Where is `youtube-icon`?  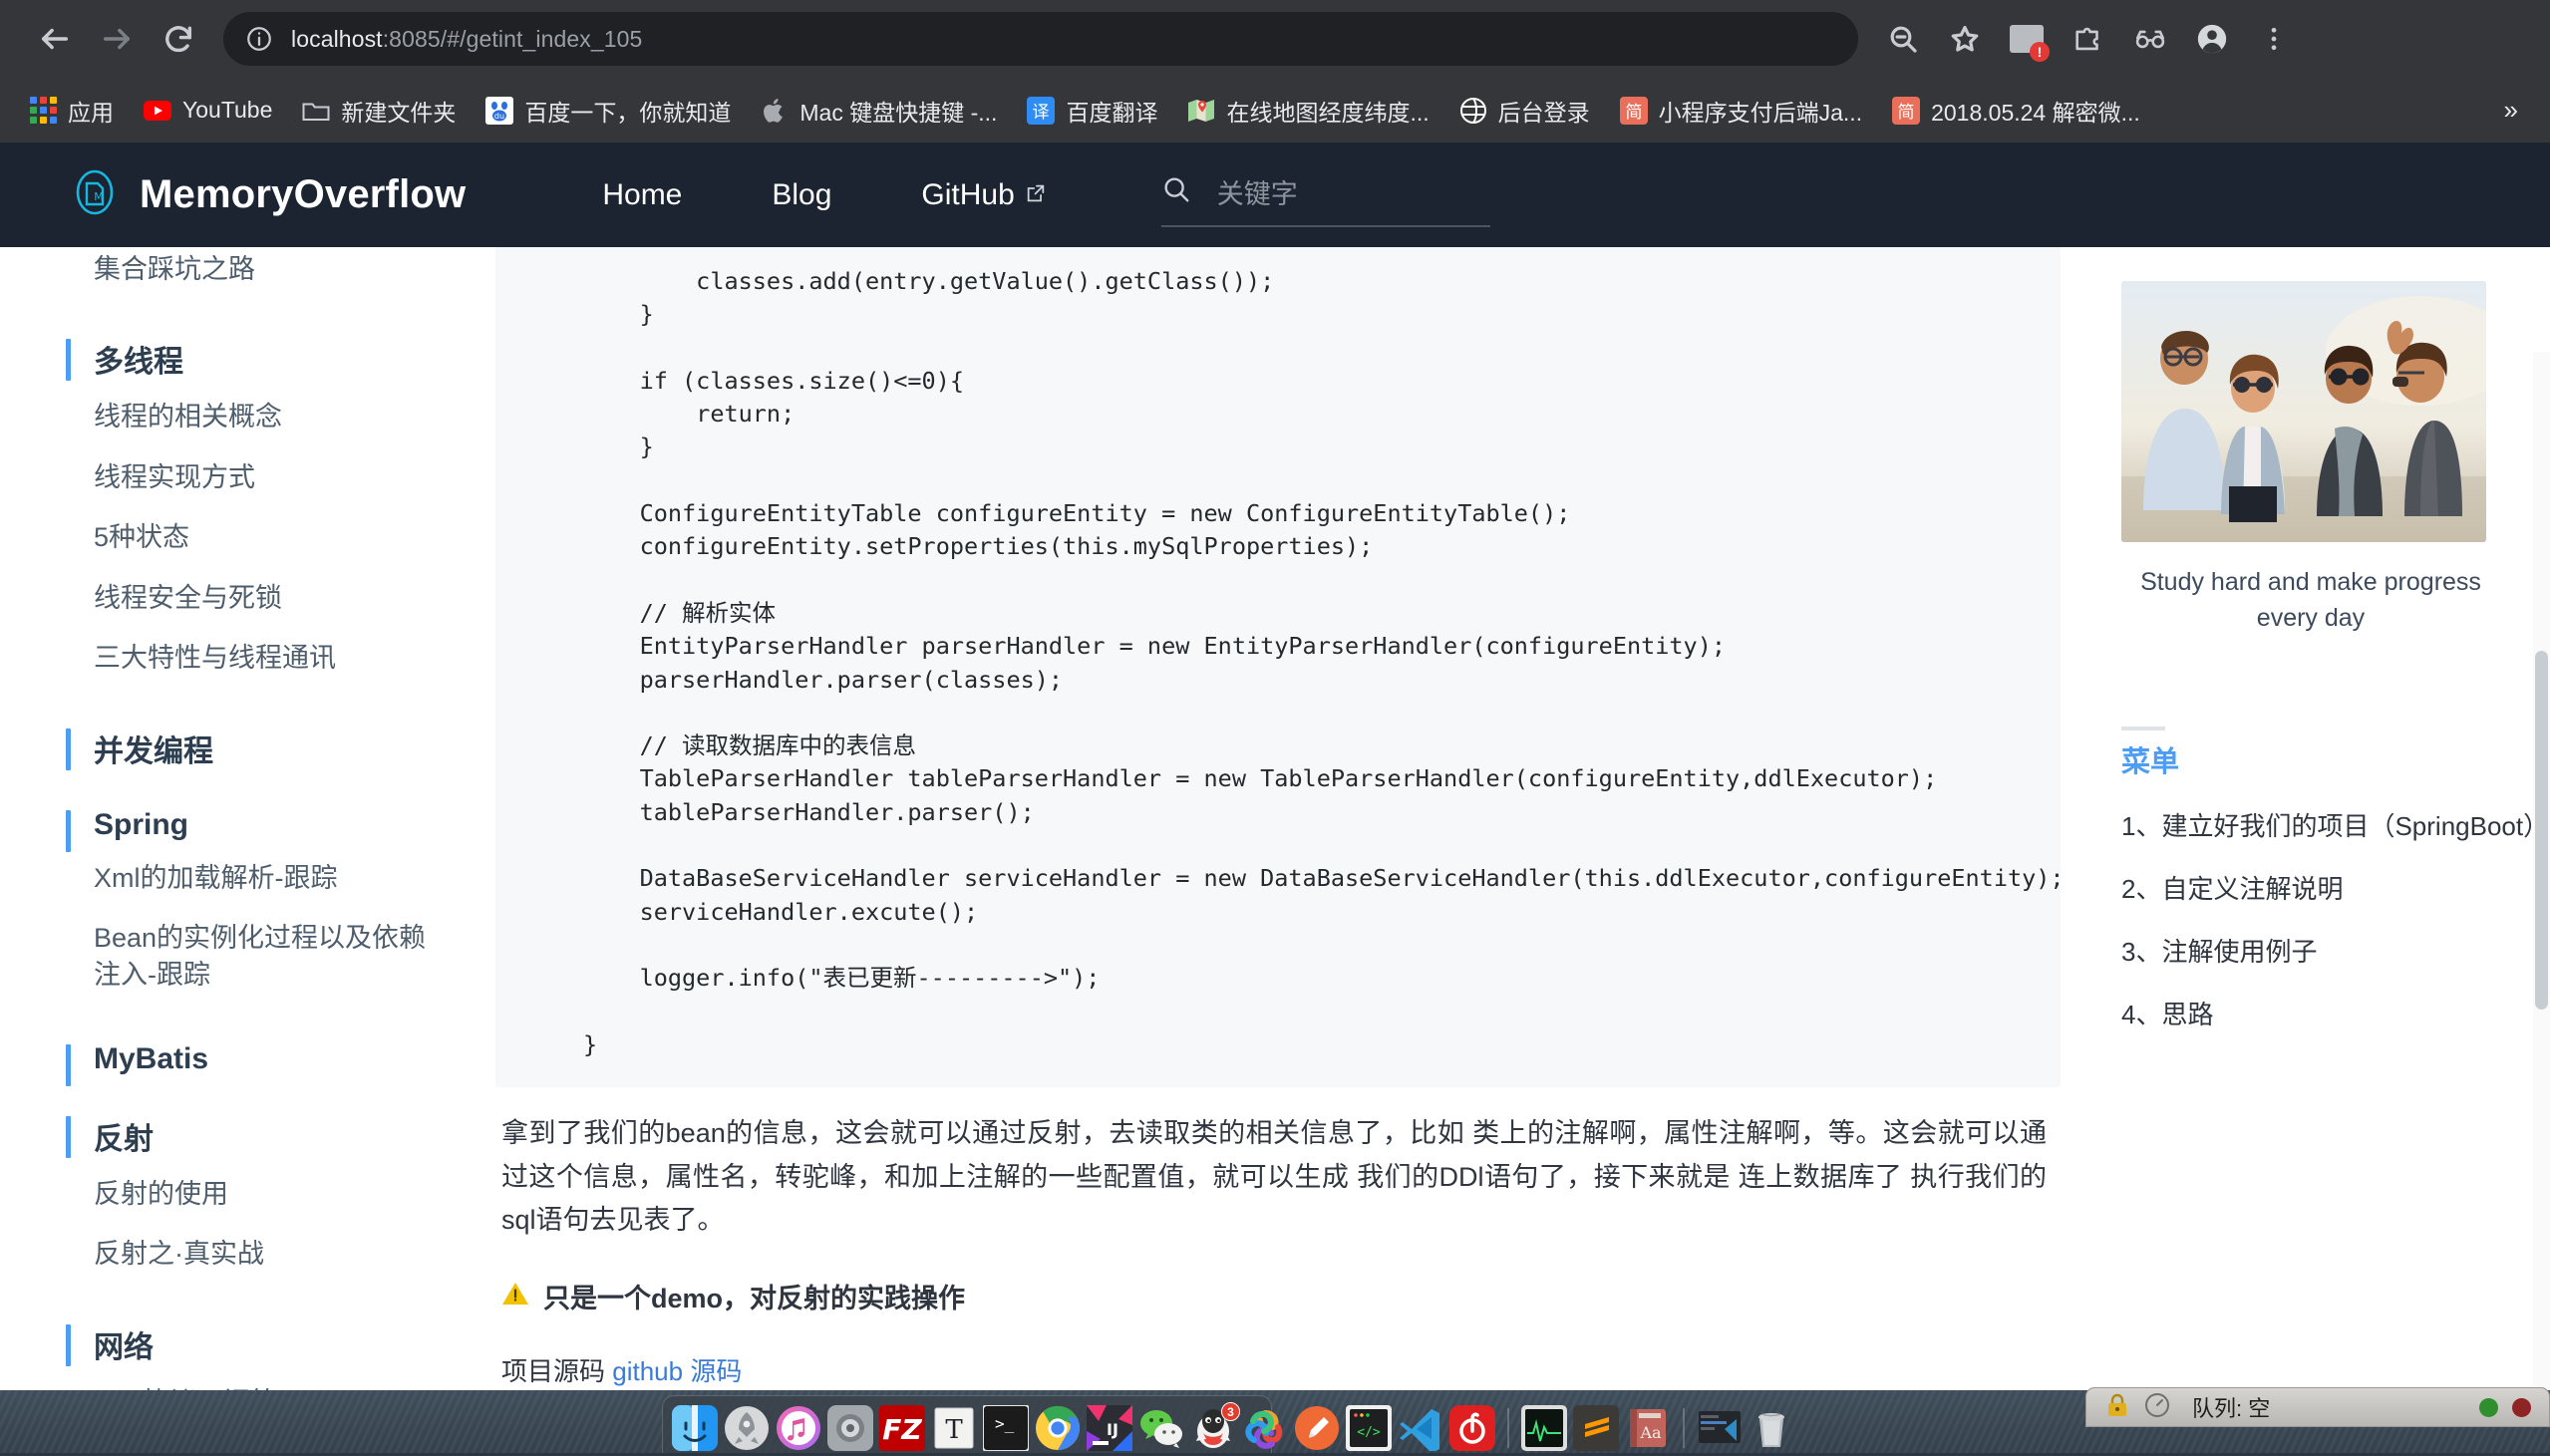
youtube-icon is located at coordinates (157, 111).